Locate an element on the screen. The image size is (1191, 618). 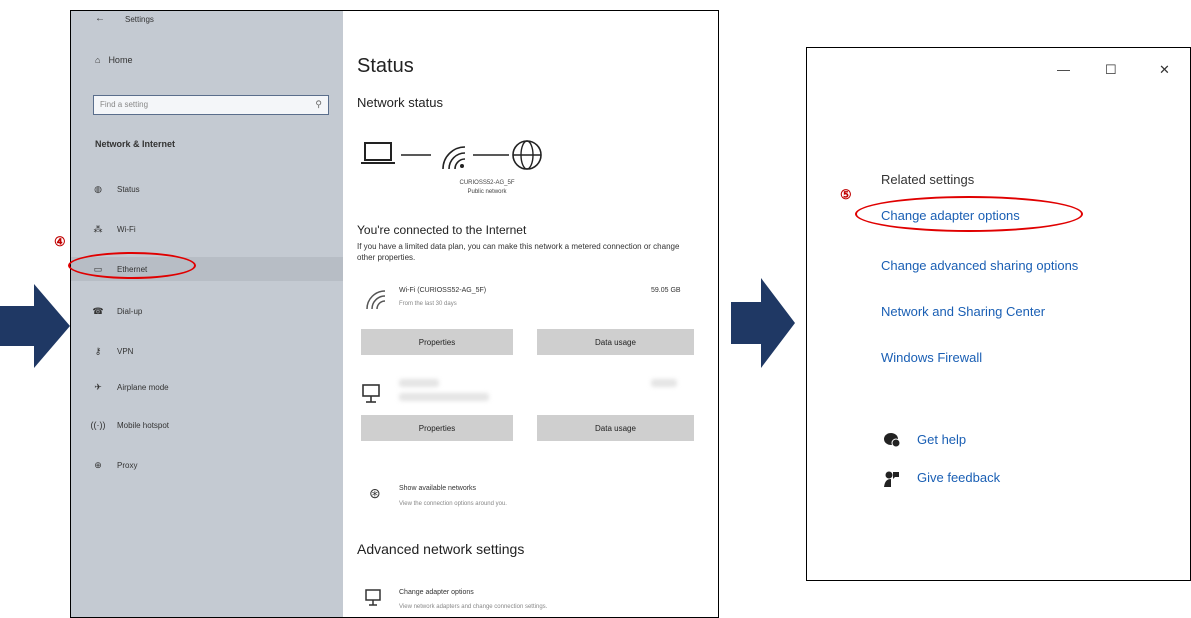
network-sharing-center-link: Network and Sharing Center is located at coordinates (963, 311).